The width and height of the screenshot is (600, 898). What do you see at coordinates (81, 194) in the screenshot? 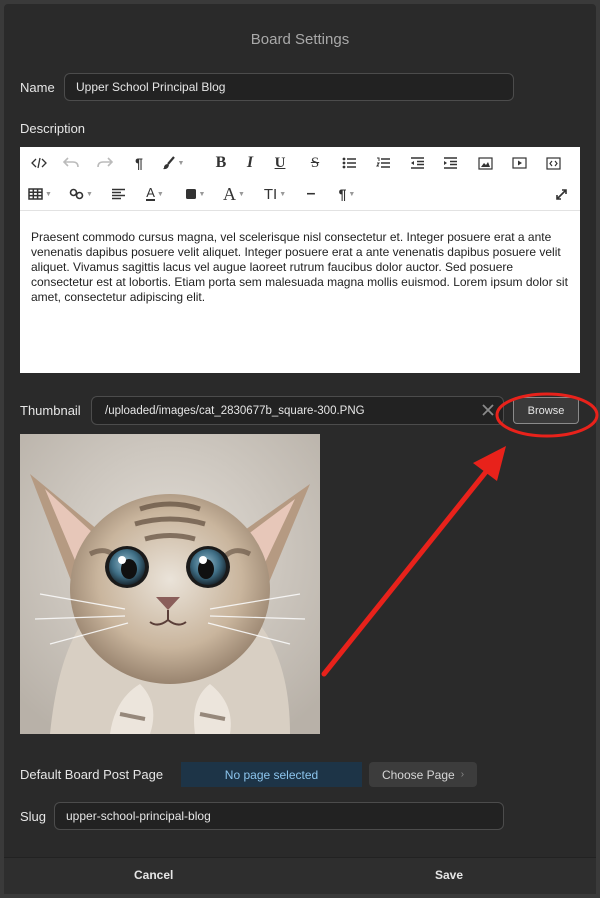
I see `insert-link-icon: ▼` at bounding box center [81, 194].